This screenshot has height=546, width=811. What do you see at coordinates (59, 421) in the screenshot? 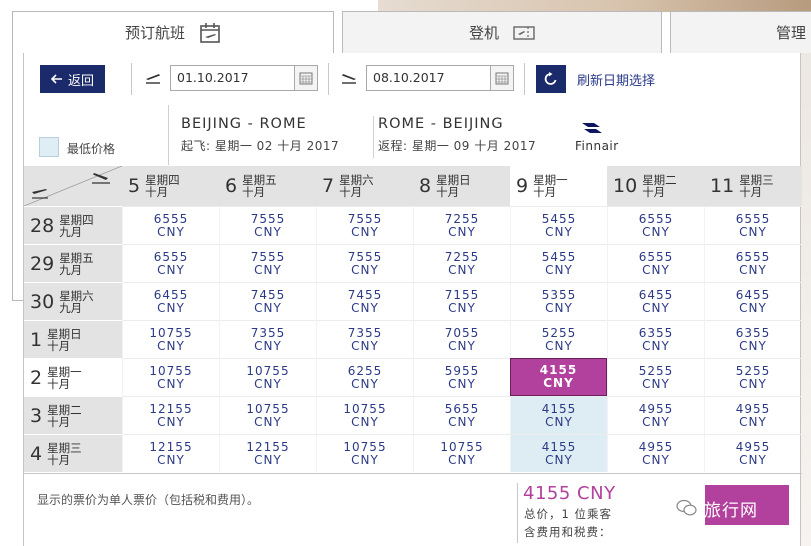
I see `row-month: 十月` at bounding box center [59, 421].